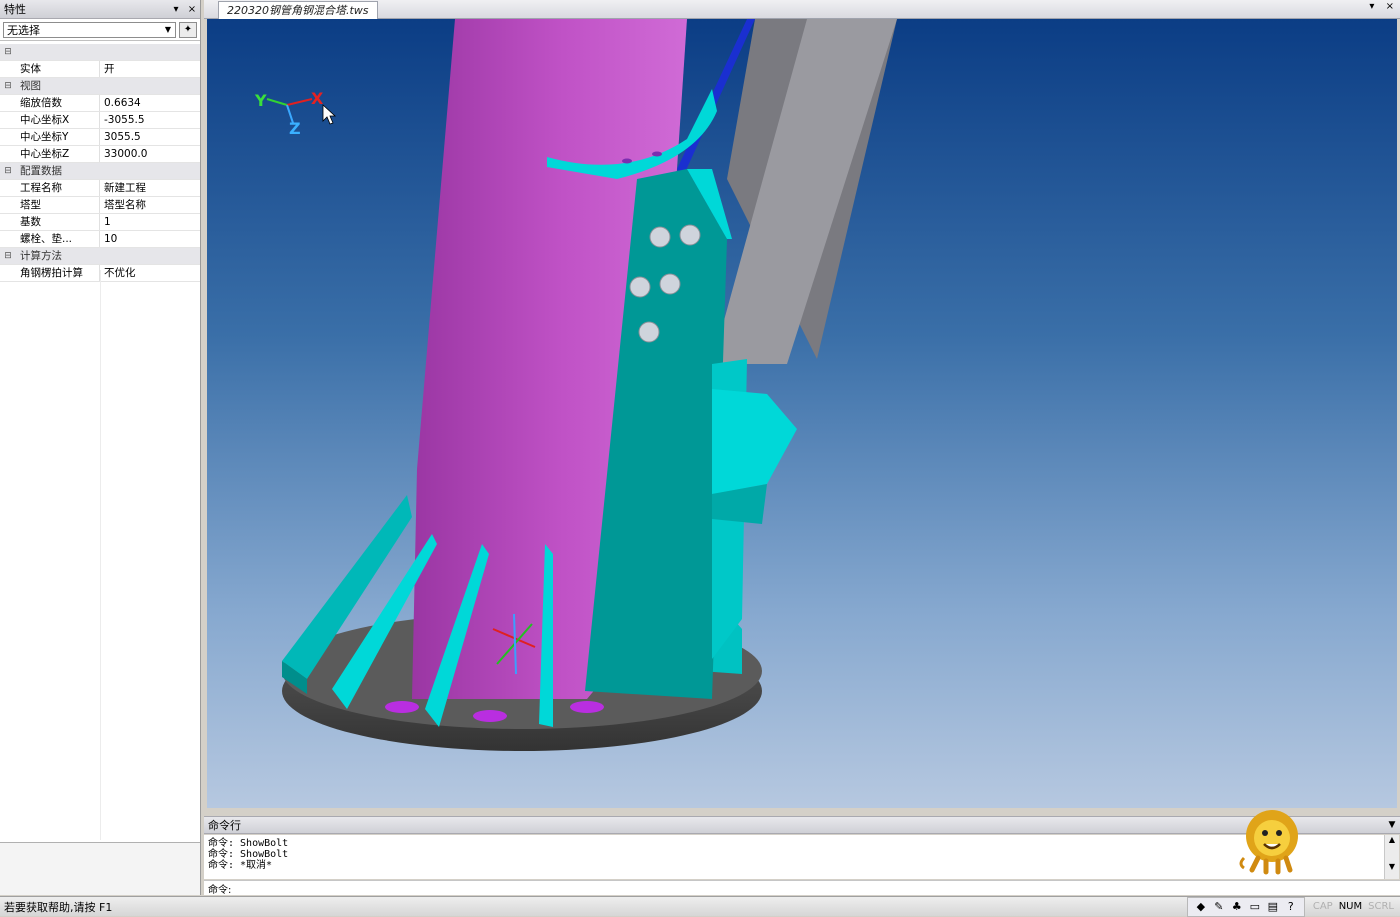  Describe the element at coordinates (41, 171) in the screenshot. I see `property-key: 配置数据` at that location.